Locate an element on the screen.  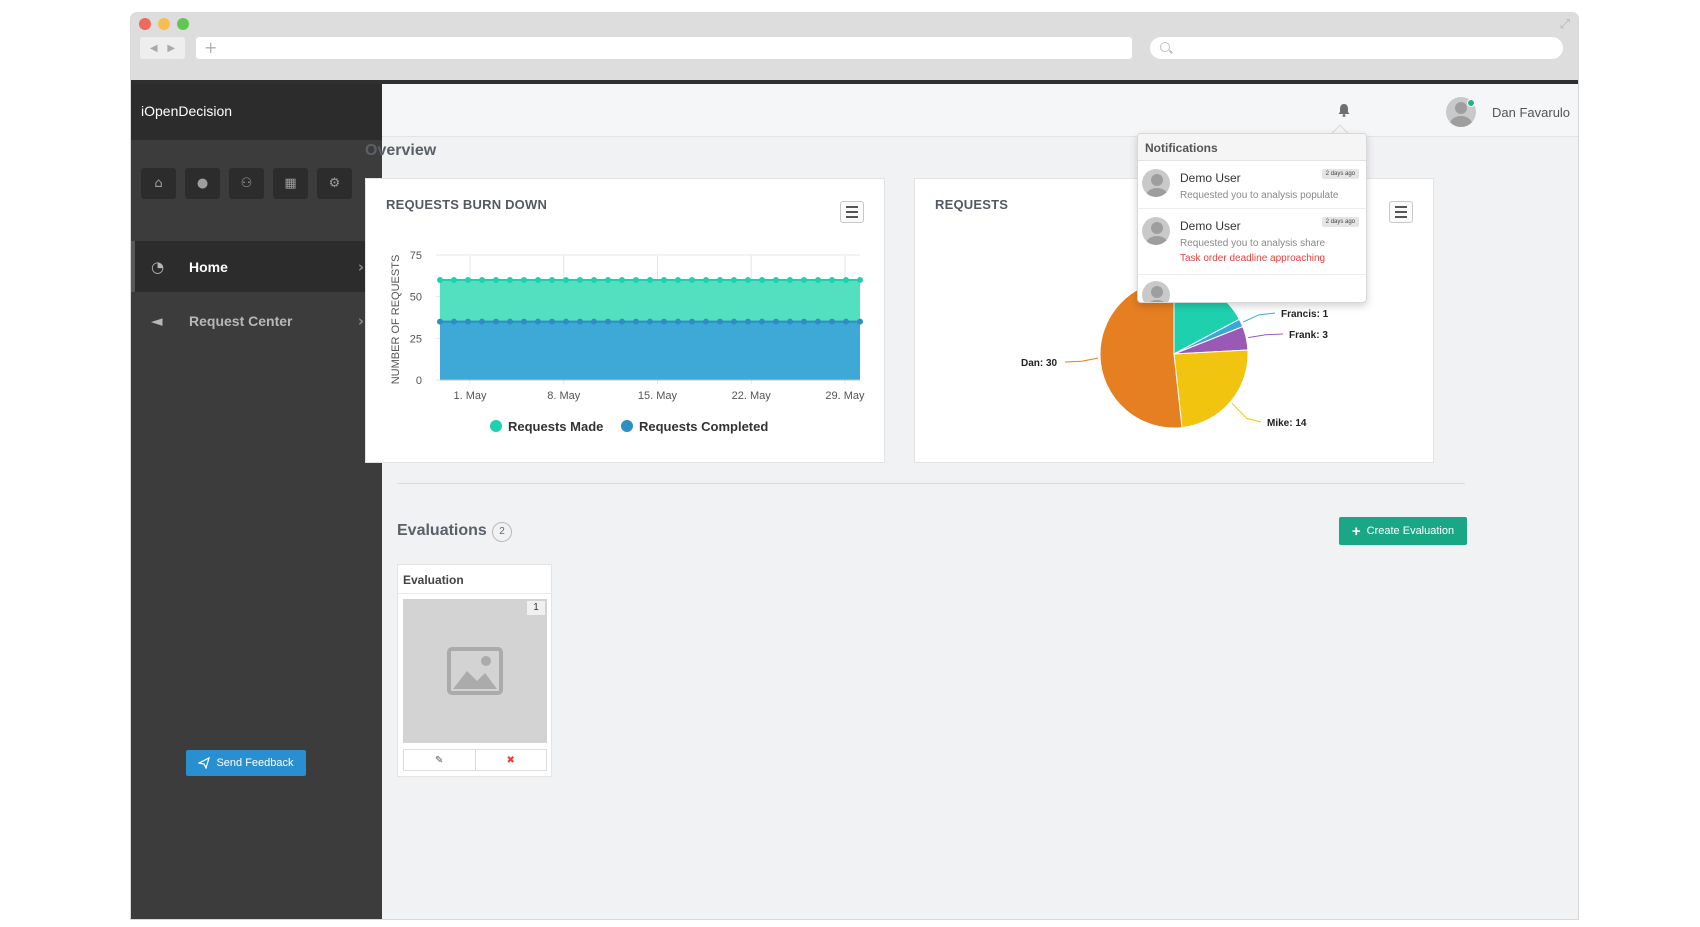
legend-label: Requests Completed is located at coordinates (703, 426).